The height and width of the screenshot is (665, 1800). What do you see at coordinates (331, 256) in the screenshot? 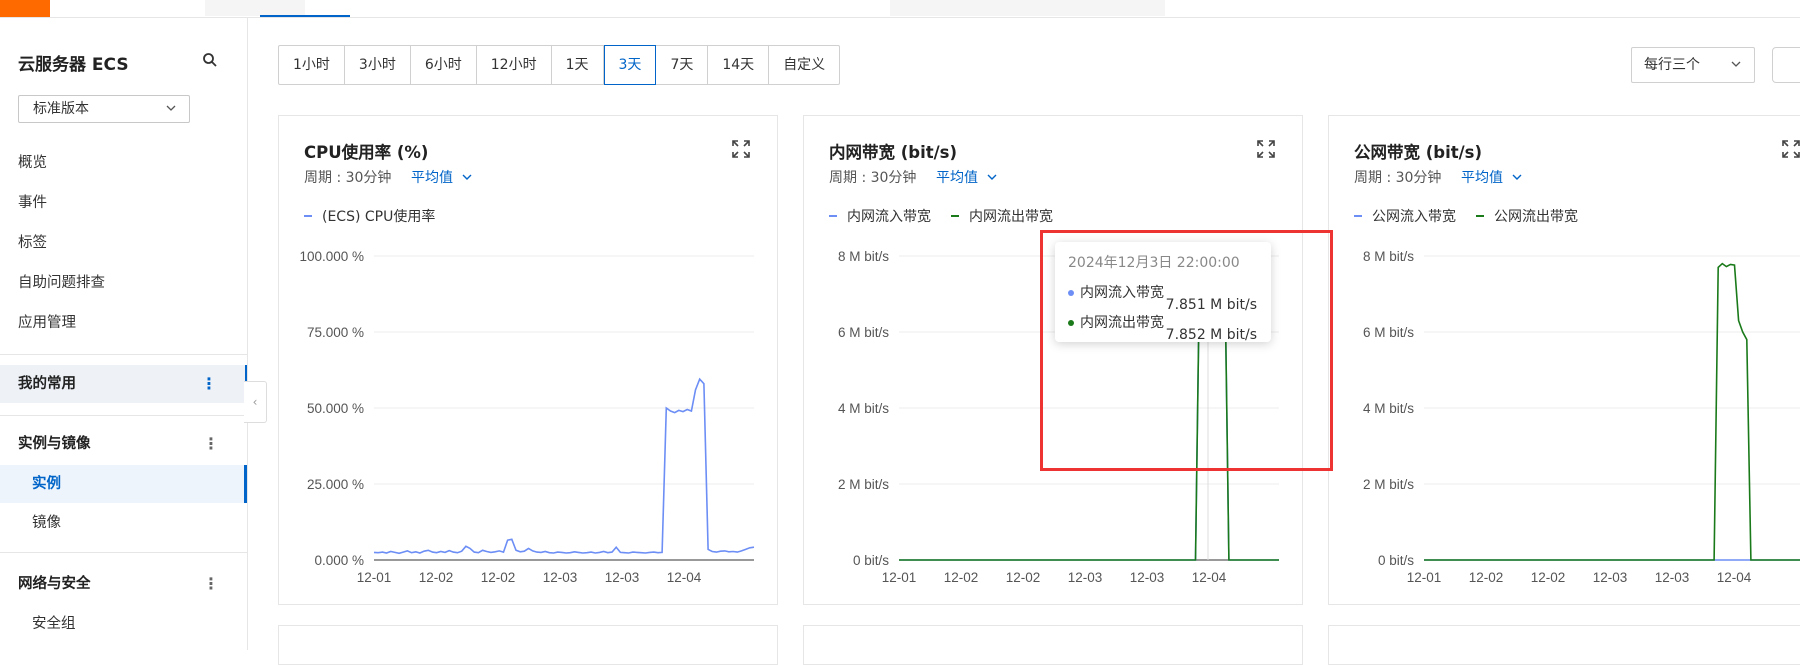
I see `y-tick-label: 100.000 %` at bounding box center [331, 256].